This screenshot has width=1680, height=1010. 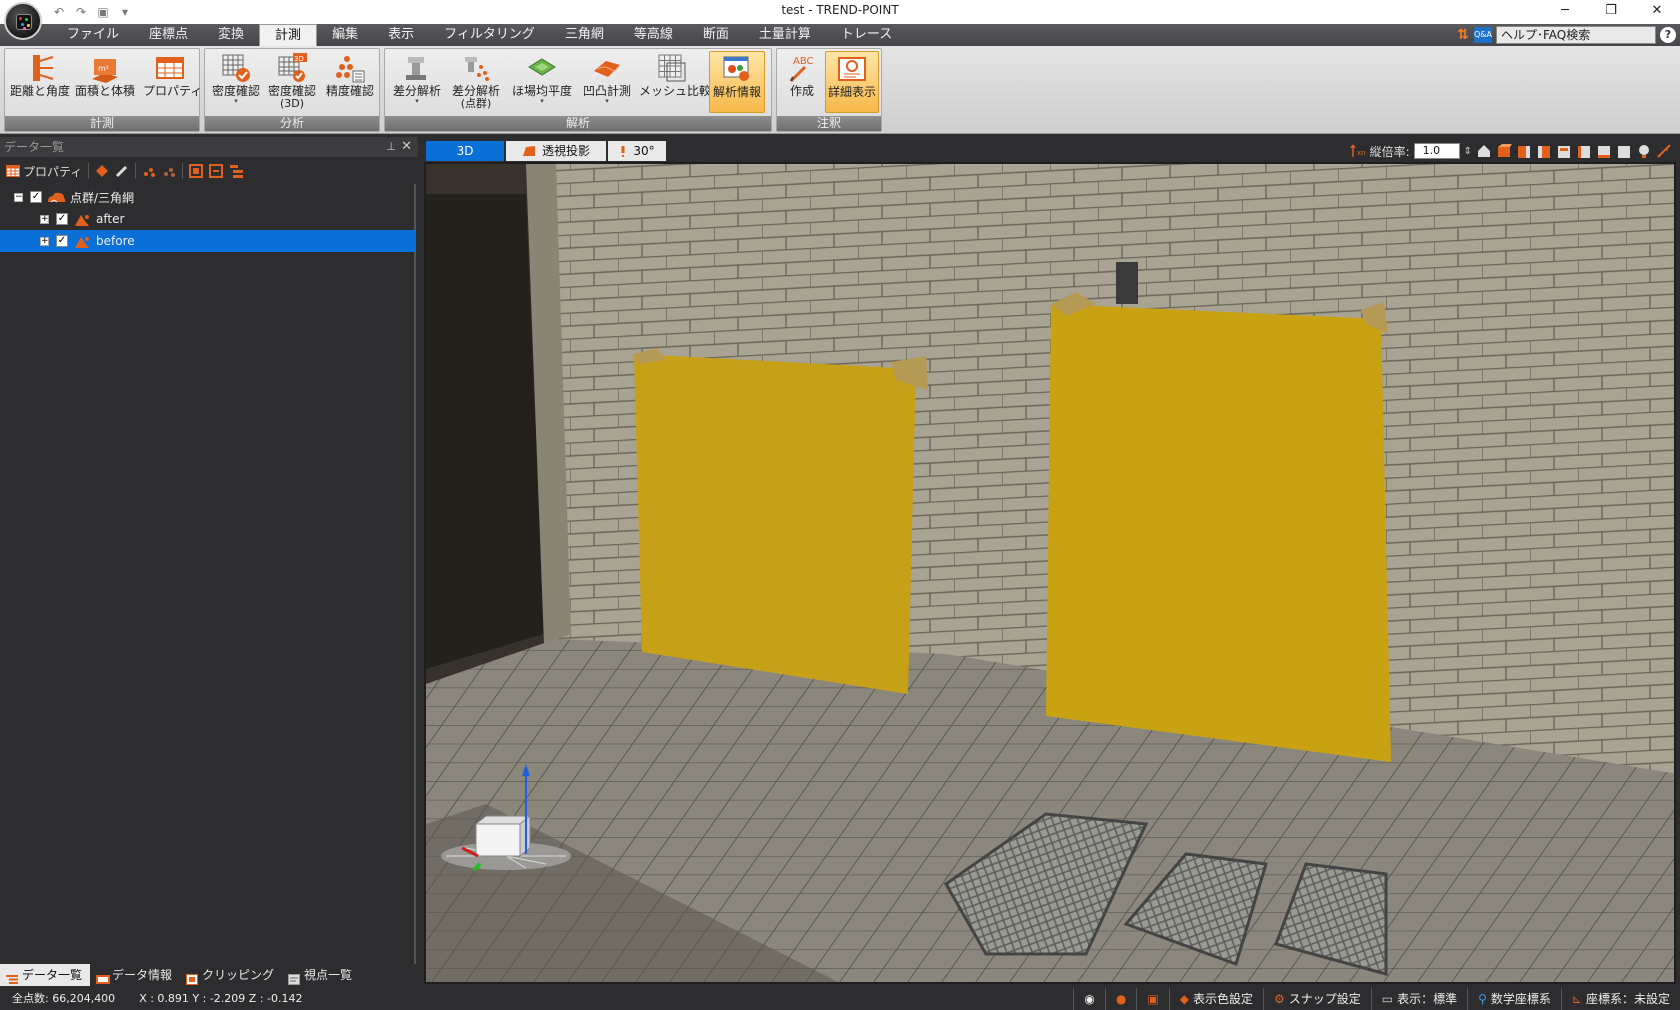 I want to click on home-view-icon, so click(x=1484, y=151).